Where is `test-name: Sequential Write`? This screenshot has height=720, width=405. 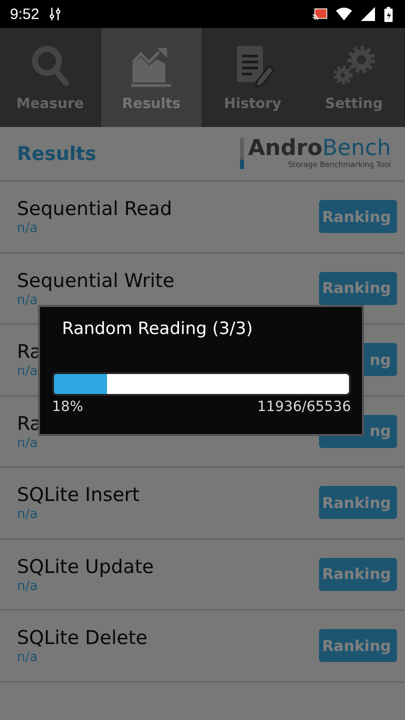 test-name: Sequential Write is located at coordinates (95, 280).